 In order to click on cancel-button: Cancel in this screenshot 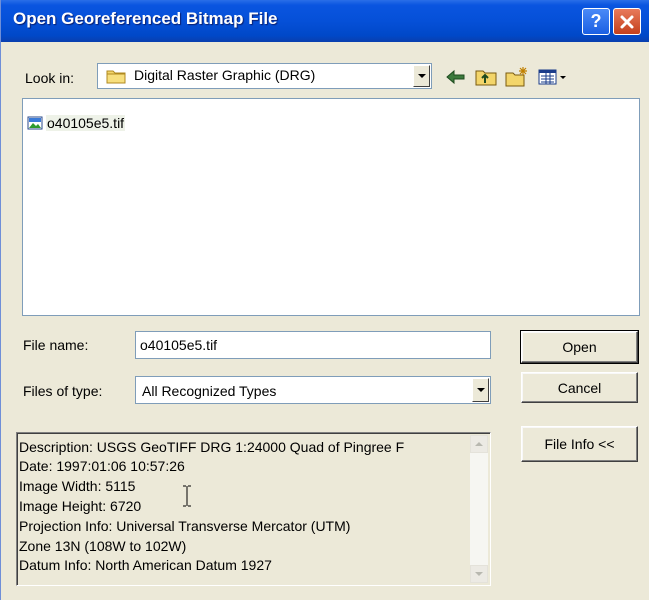, I will do `click(579, 387)`.